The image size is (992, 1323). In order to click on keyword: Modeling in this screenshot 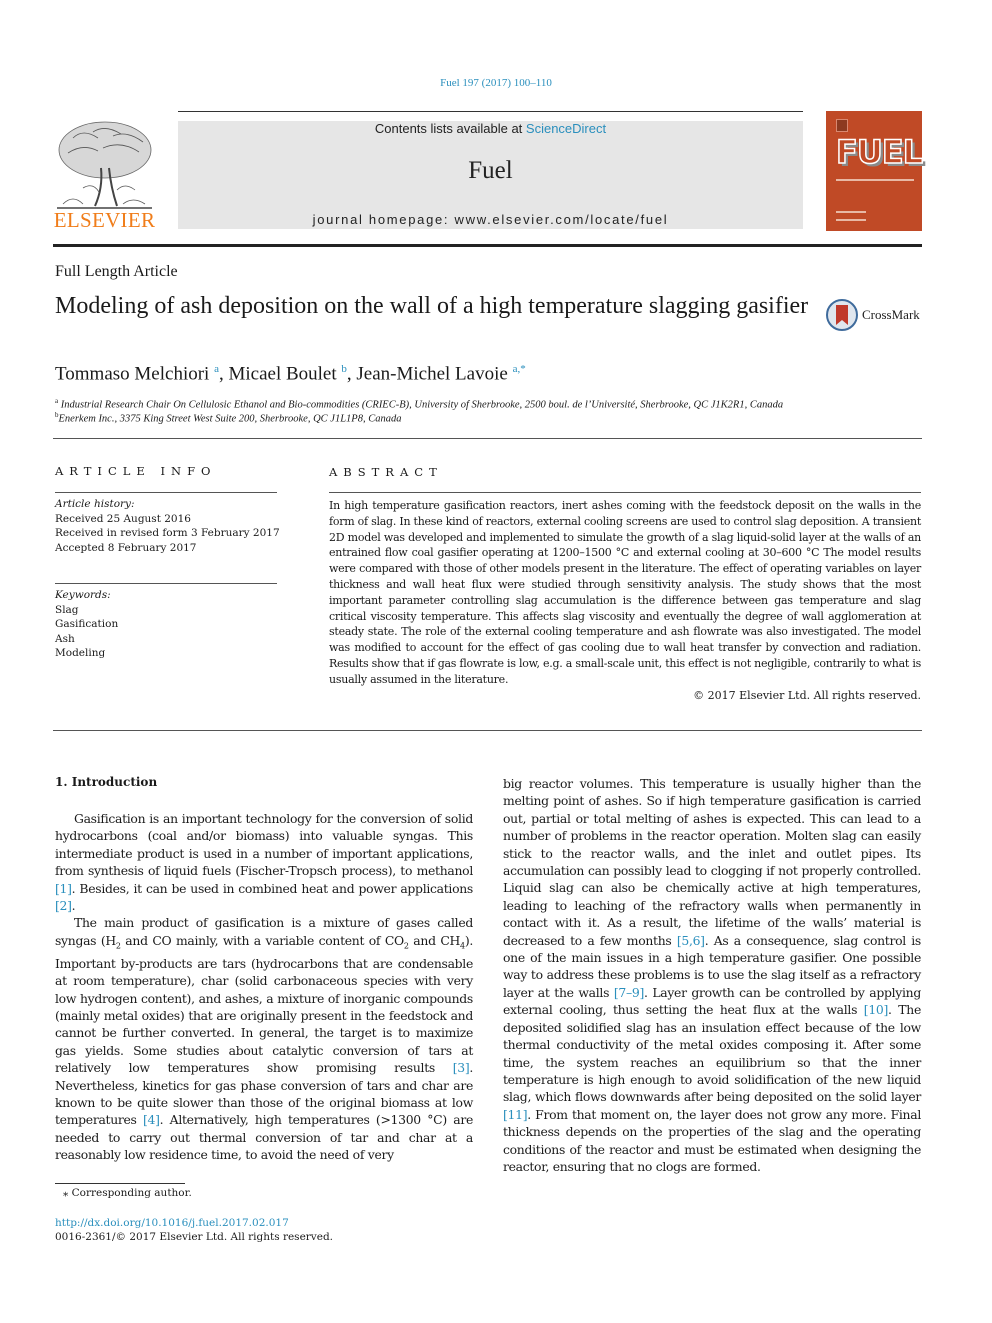, I will do `click(80, 653)`.